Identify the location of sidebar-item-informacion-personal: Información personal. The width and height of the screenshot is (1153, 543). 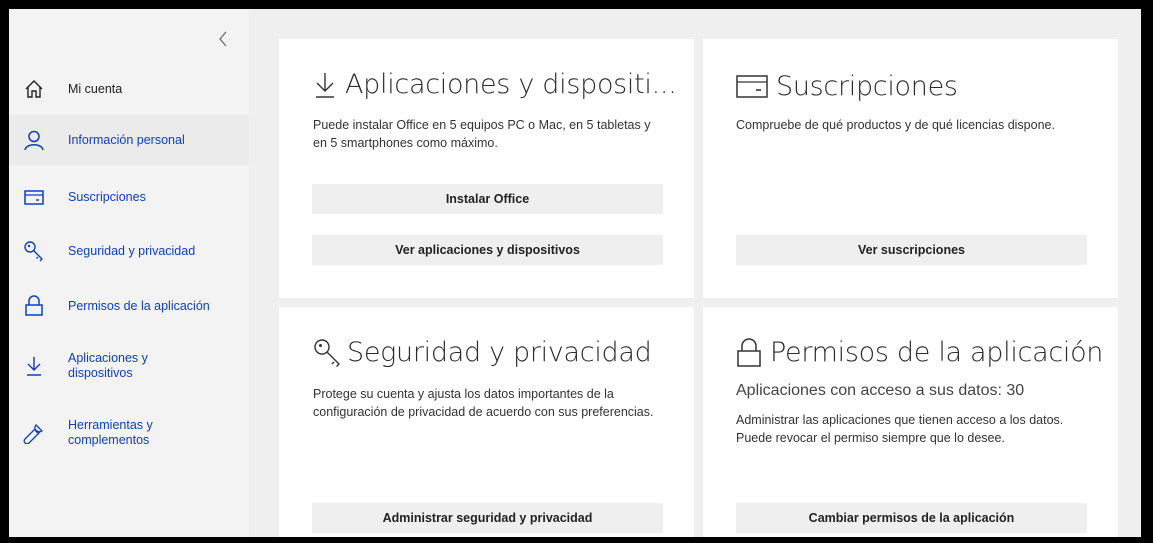
(129, 140).